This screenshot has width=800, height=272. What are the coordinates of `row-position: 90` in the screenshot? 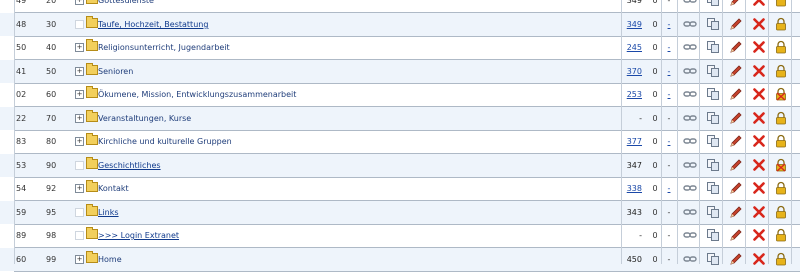 It's located at (51, 165).